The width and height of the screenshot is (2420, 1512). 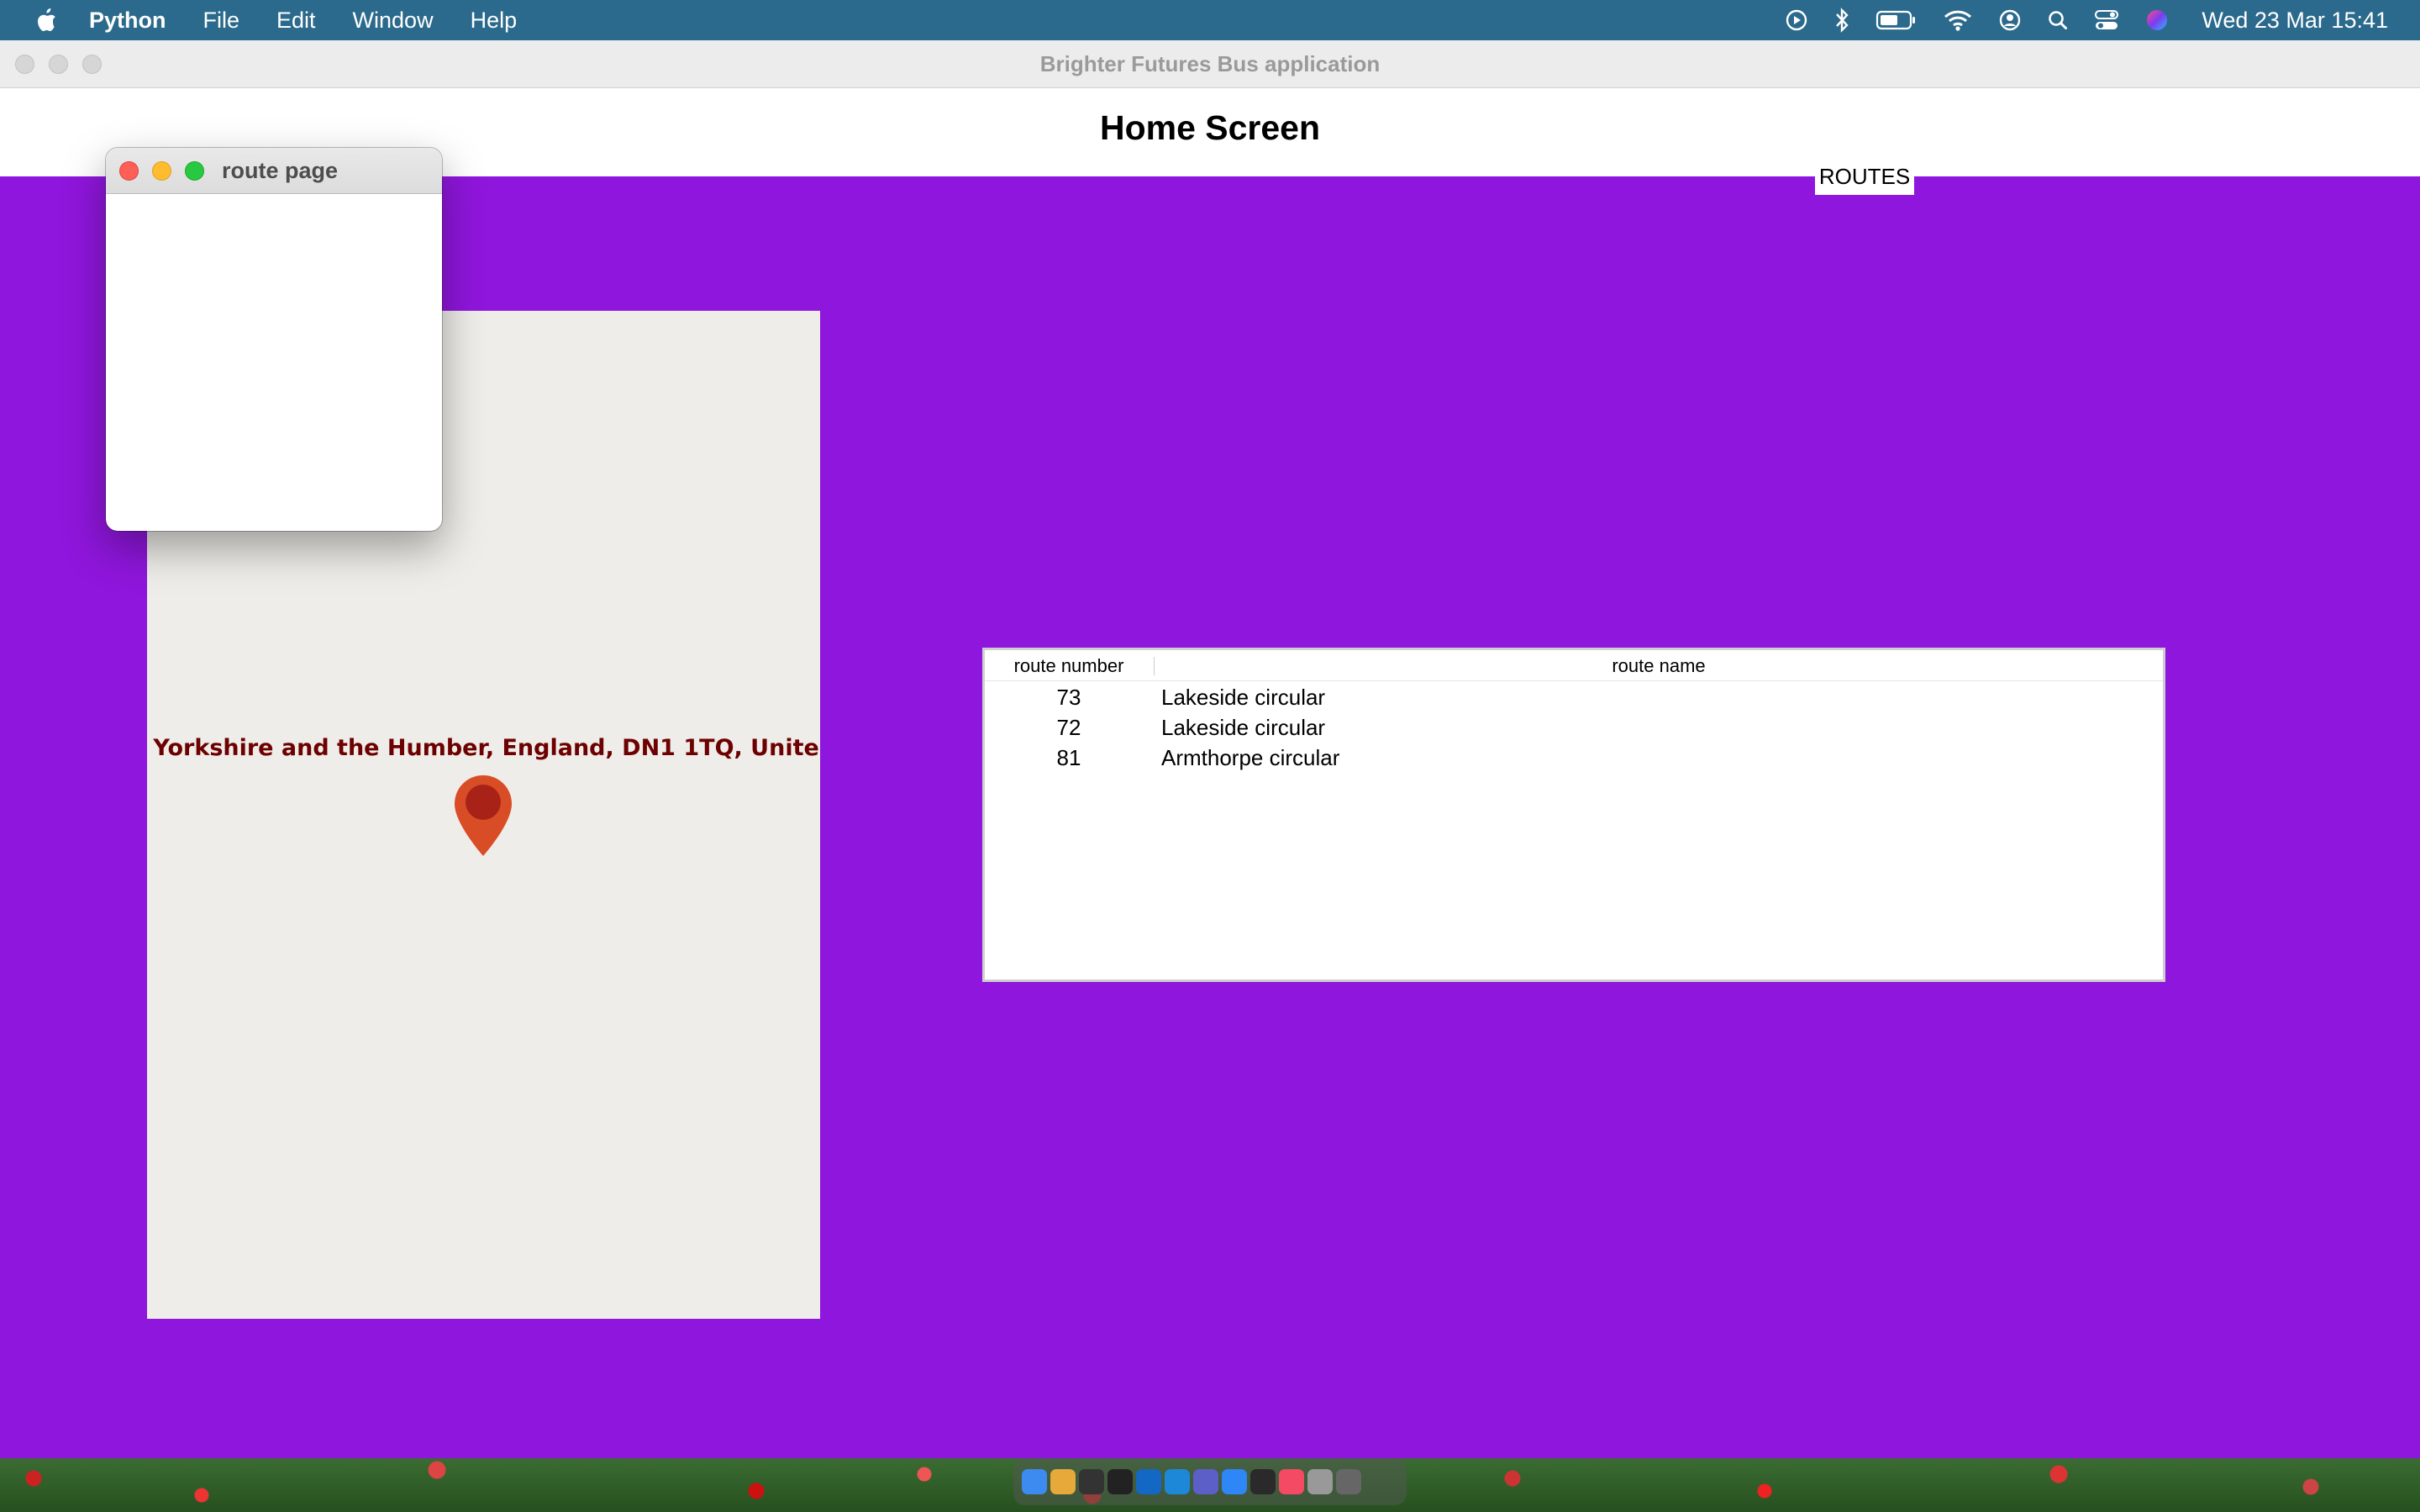 I want to click on finder-icon, so click(x=1034, y=1481).